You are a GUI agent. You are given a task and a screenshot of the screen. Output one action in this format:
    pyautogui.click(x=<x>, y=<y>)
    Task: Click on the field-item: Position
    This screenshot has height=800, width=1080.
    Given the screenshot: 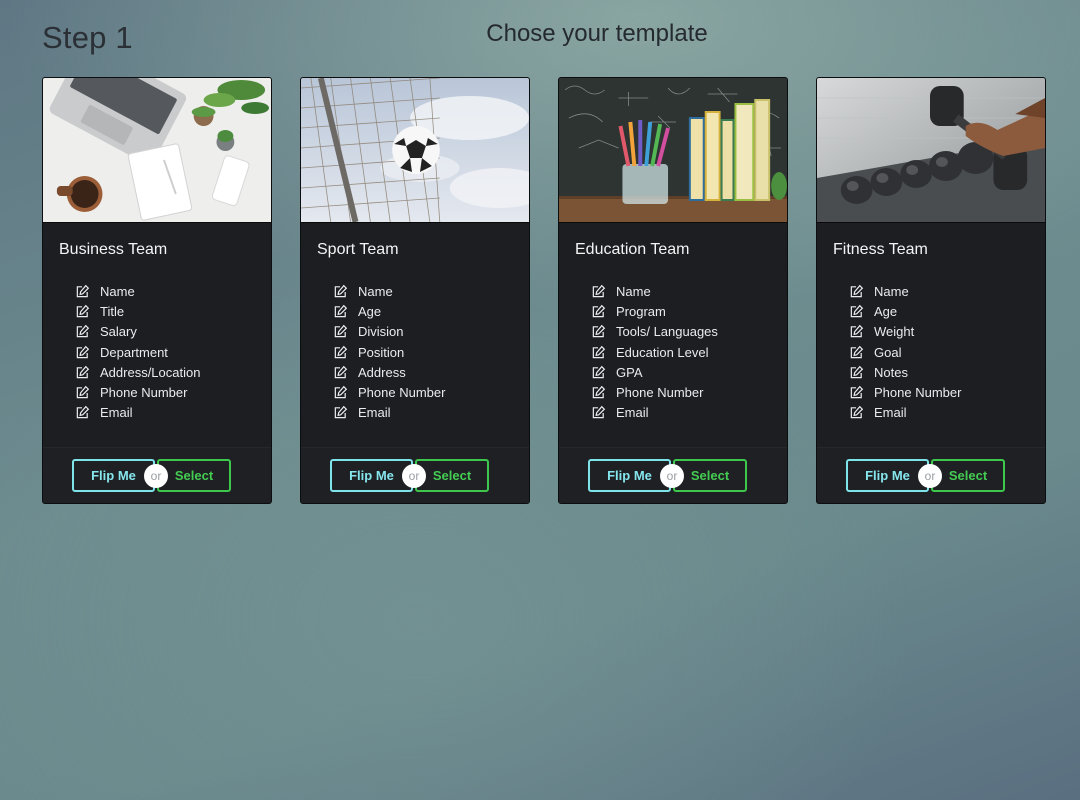 What is the action you would take?
    pyautogui.click(x=389, y=352)
    